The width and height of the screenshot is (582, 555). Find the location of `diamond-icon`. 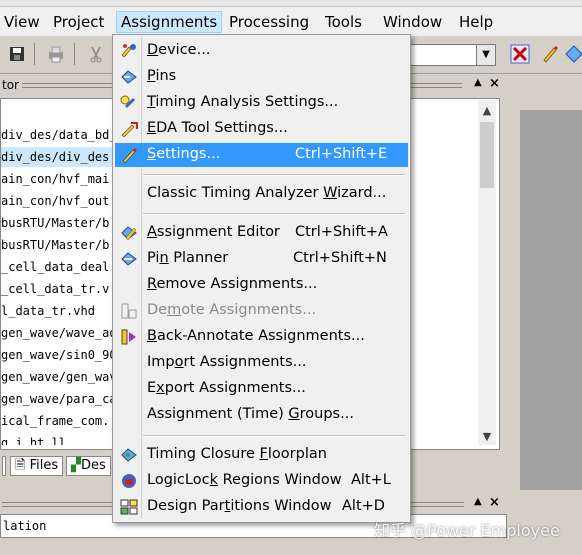

diamond-icon is located at coordinates (573, 54).